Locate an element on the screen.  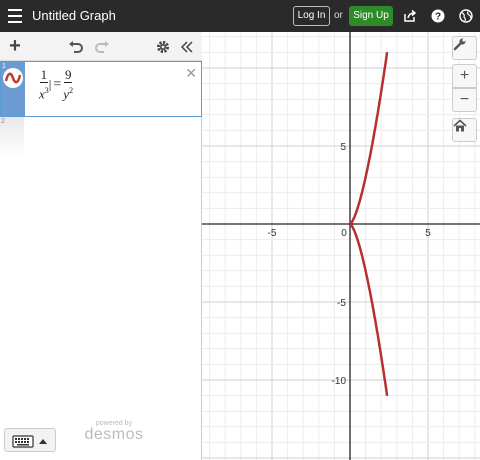
hamburger-menu-icon is located at coordinates (15, 16).